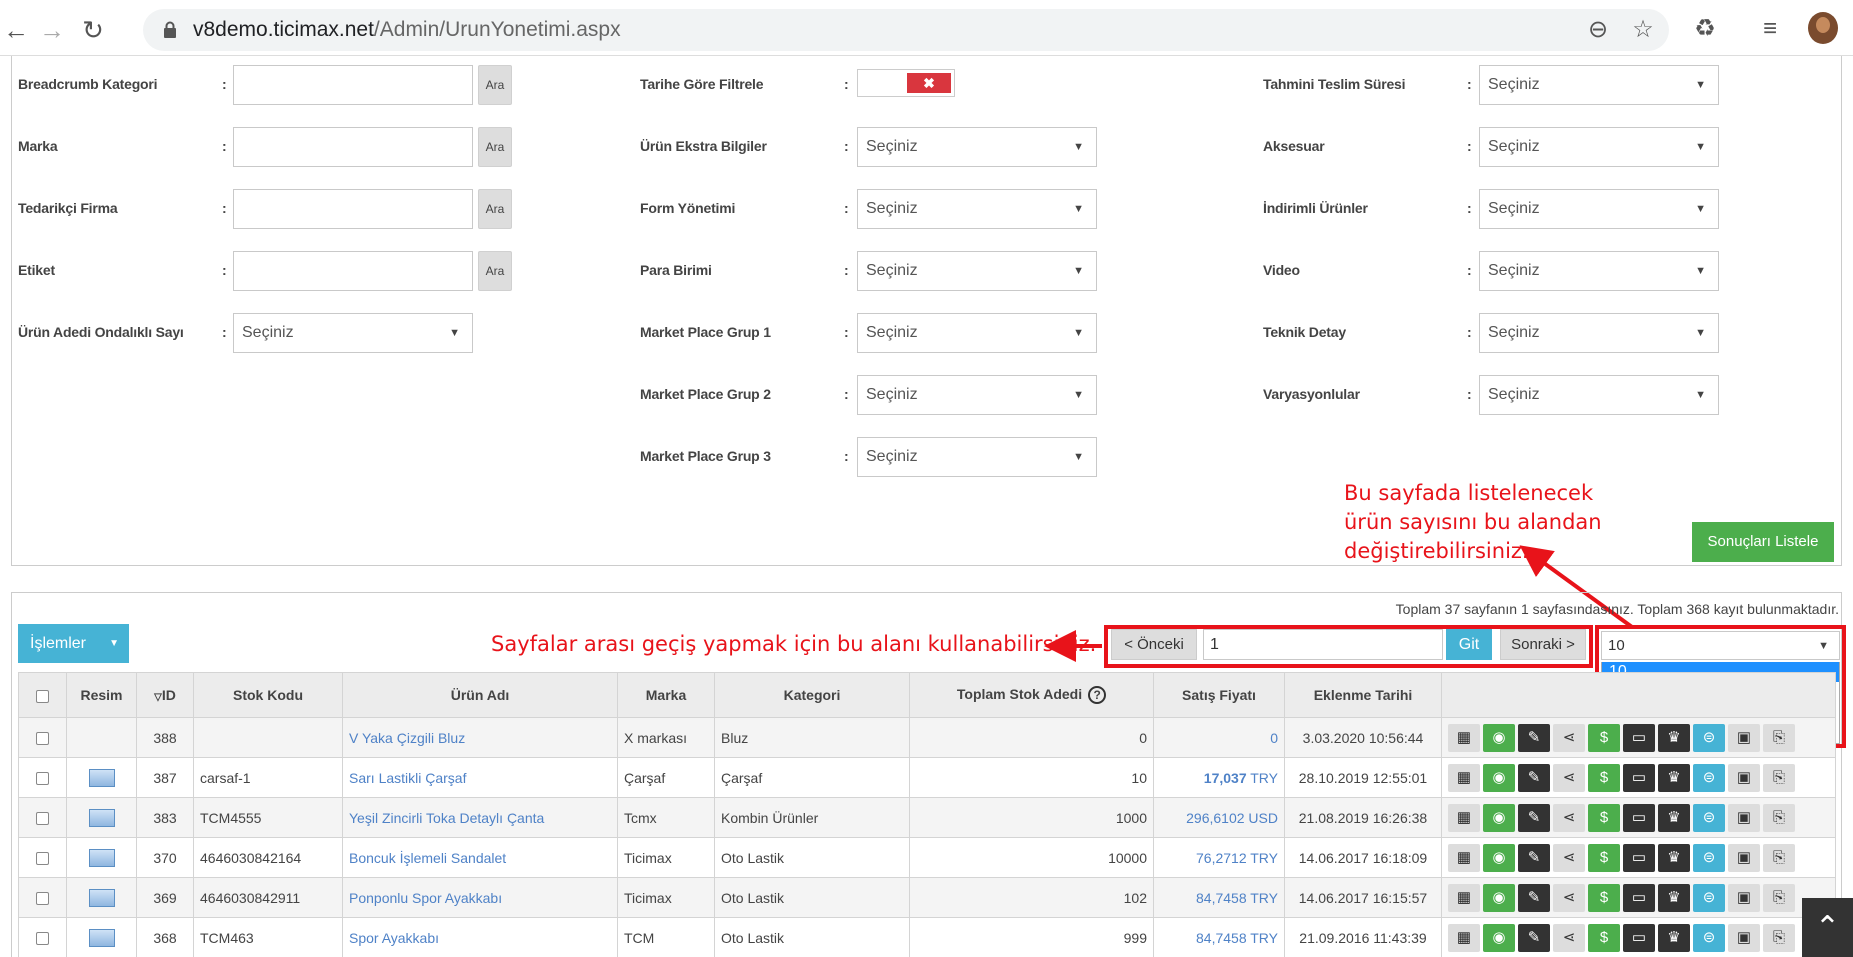 This screenshot has height=957, width=1853. I want to click on forward-icon: →, so click(52, 30).